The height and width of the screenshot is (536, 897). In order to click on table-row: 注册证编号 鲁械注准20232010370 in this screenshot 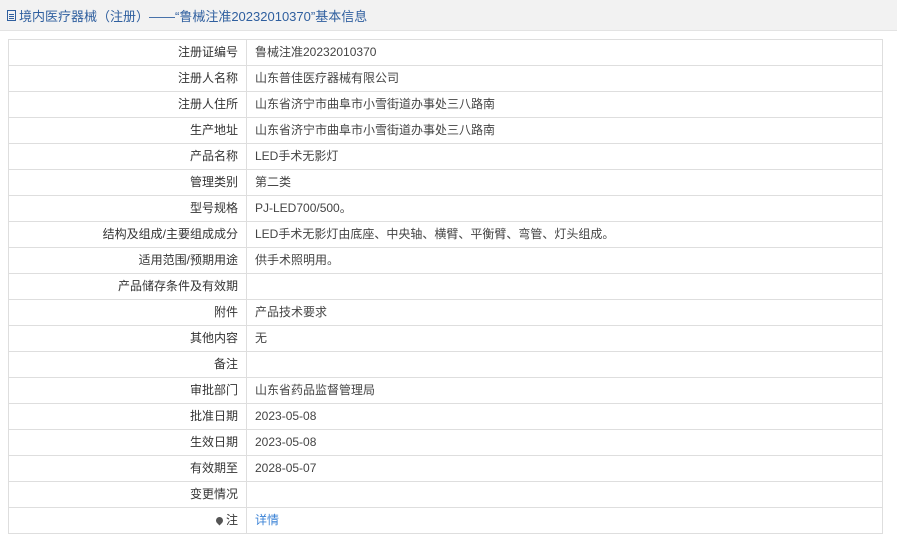, I will do `click(445, 52)`.